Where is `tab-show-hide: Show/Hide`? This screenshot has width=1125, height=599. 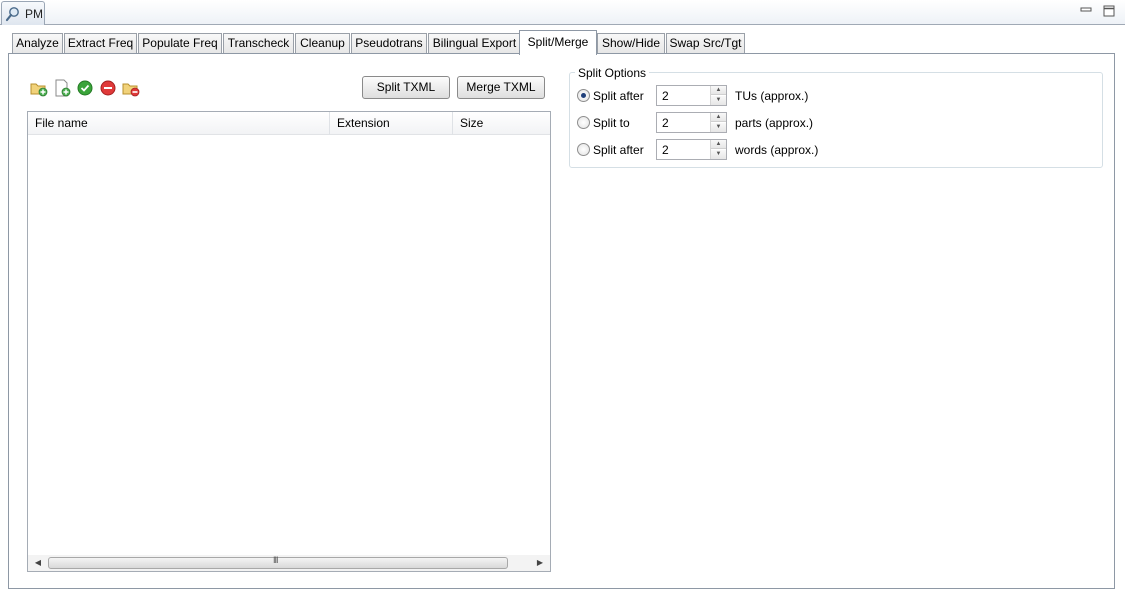
tab-show-hide: Show/Hide is located at coordinates (631, 43).